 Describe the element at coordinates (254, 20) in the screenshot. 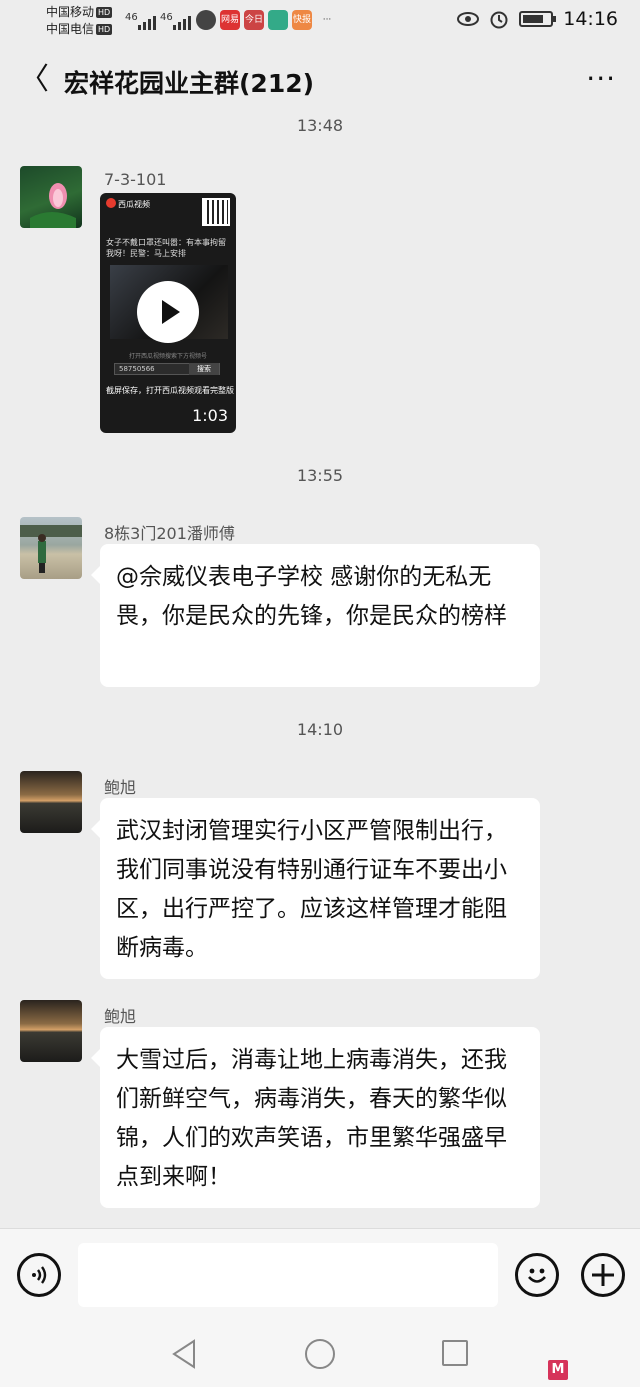

I see `toutiao-icon: 今日` at that location.